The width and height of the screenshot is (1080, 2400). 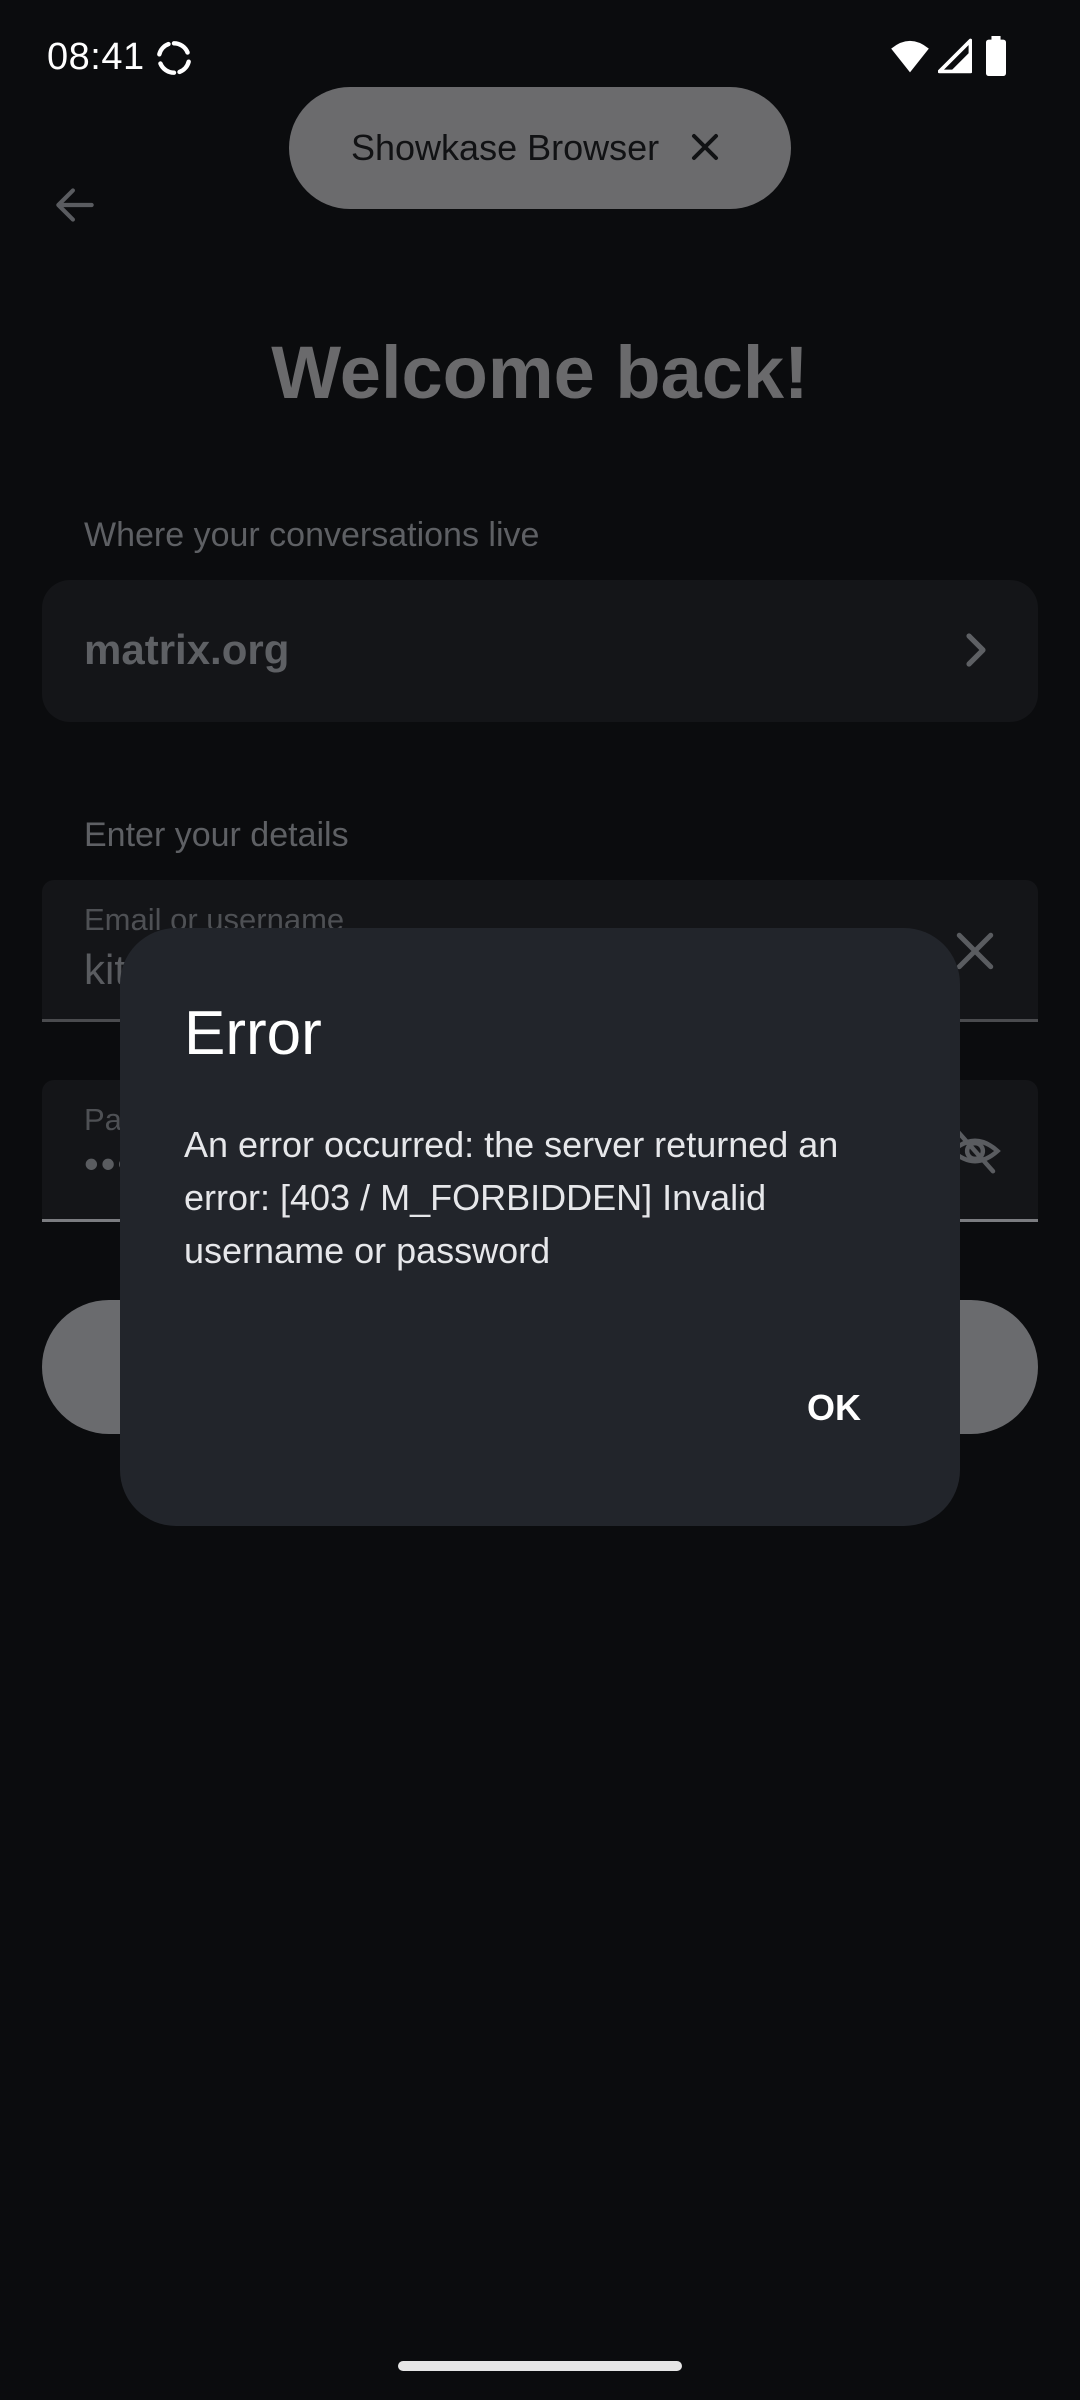 What do you see at coordinates (174, 58) in the screenshot?
I see `sync-icon` at bounding box center [174, 58].